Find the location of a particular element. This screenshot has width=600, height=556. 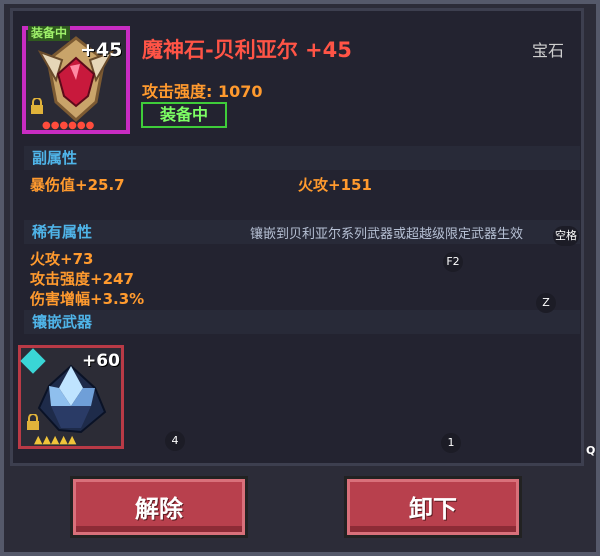

lock-icon is located at coordinates (37, 107).